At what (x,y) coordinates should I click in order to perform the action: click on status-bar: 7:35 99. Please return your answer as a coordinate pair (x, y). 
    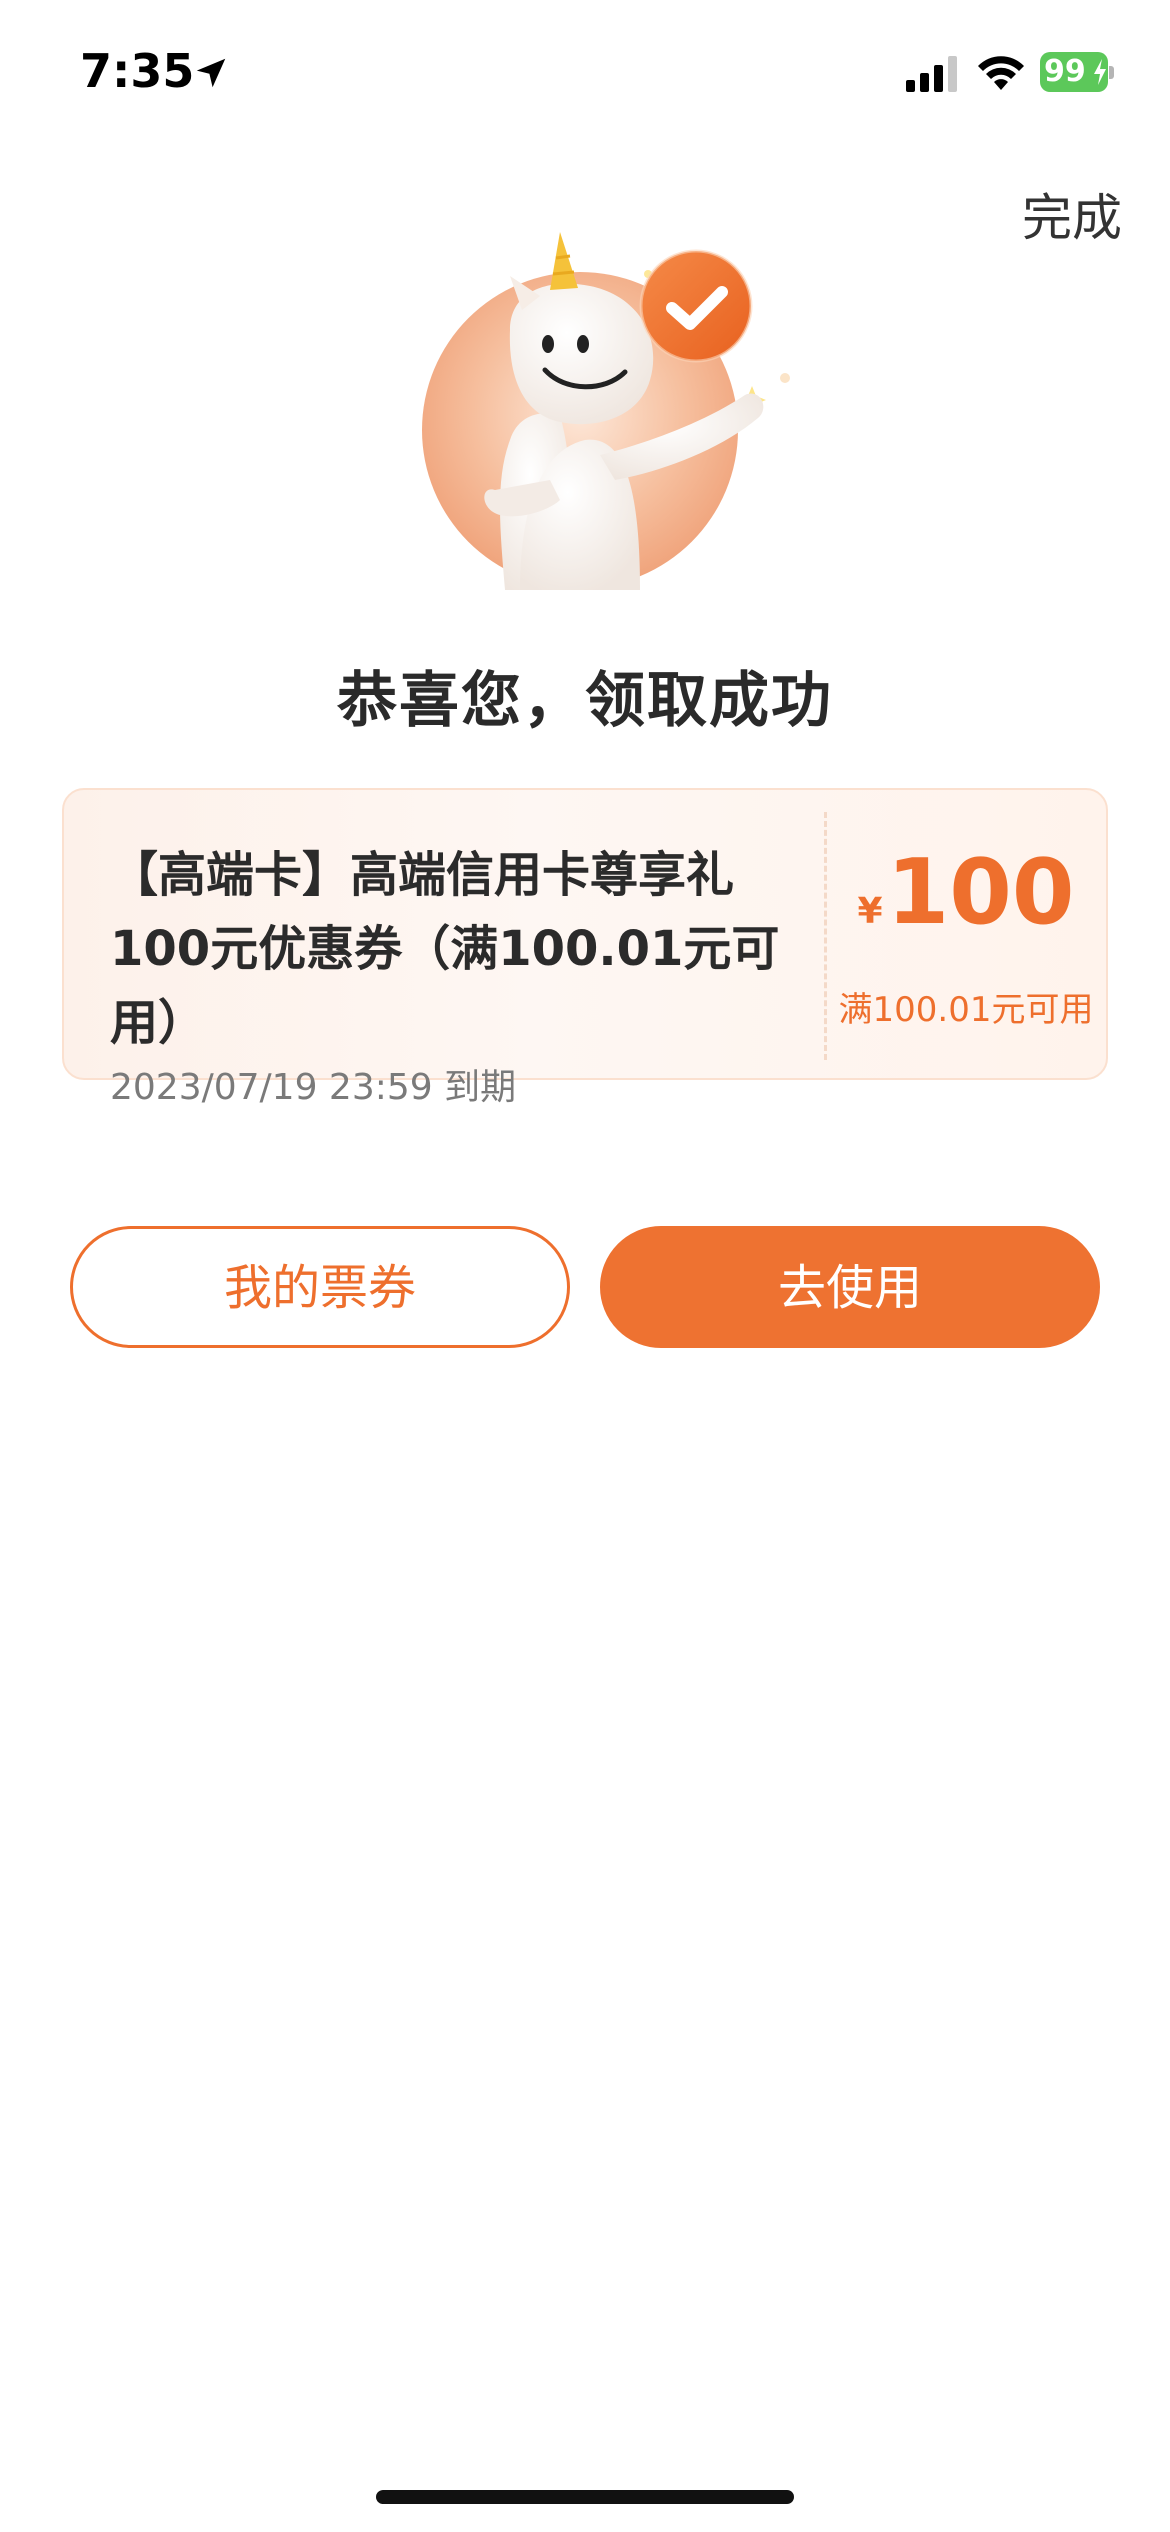
    Looking at the image, I should click on (585, 75).